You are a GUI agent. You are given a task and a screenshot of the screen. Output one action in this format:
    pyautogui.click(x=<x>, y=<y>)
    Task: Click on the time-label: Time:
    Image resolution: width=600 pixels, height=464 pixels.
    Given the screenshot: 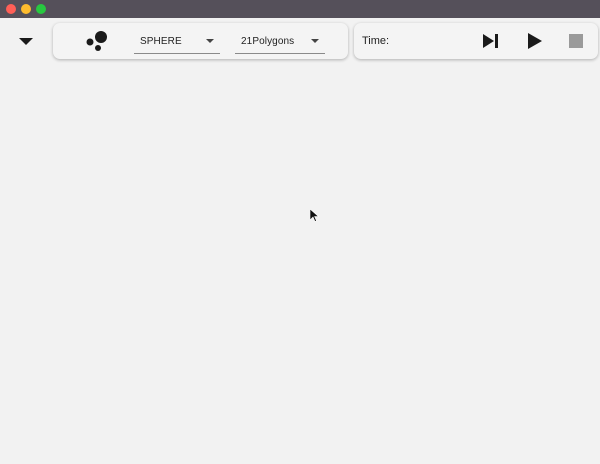 What is the action you would take?
    pyautogui.click(x=376, y=41)
    